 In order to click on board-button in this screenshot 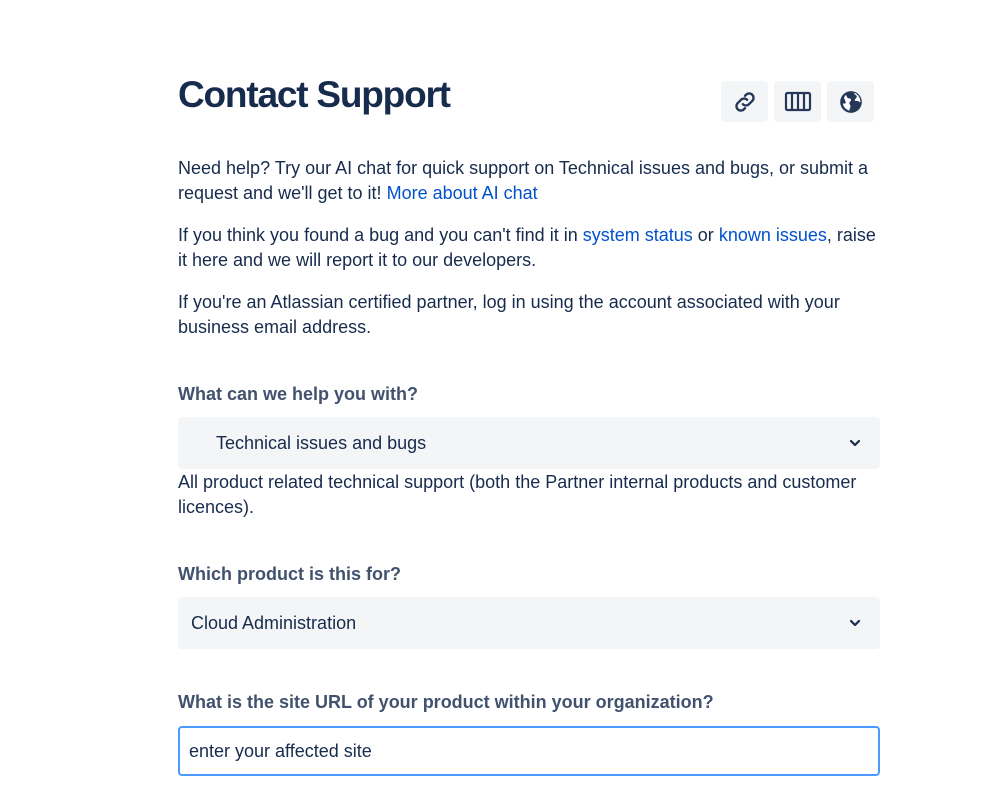, I will do `click(797, 101)`.